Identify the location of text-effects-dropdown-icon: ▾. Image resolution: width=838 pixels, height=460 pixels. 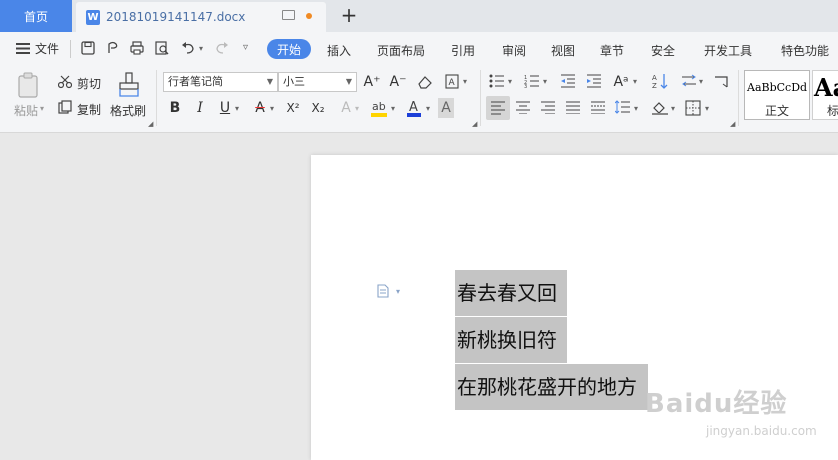
(465, 81).